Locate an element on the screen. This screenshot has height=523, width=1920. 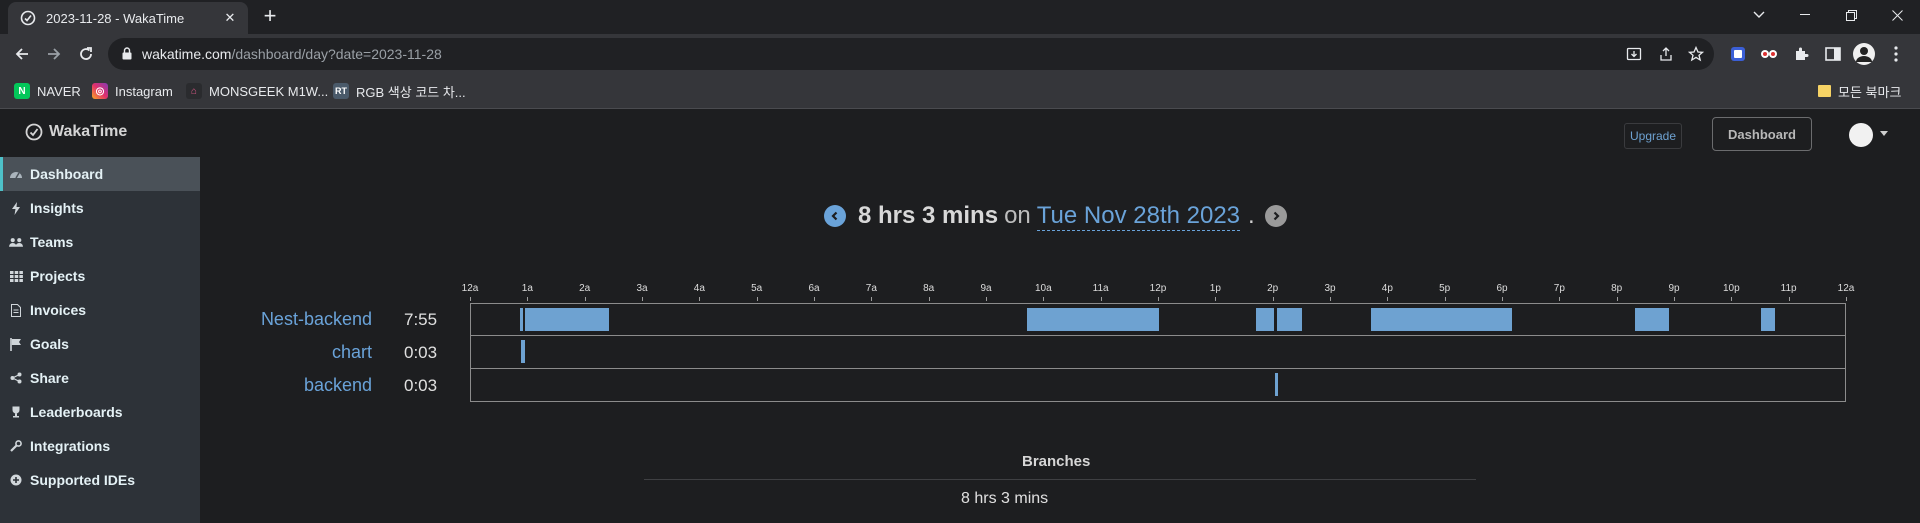
x-tick-label: 8p is located at coordinates (1617, 288).